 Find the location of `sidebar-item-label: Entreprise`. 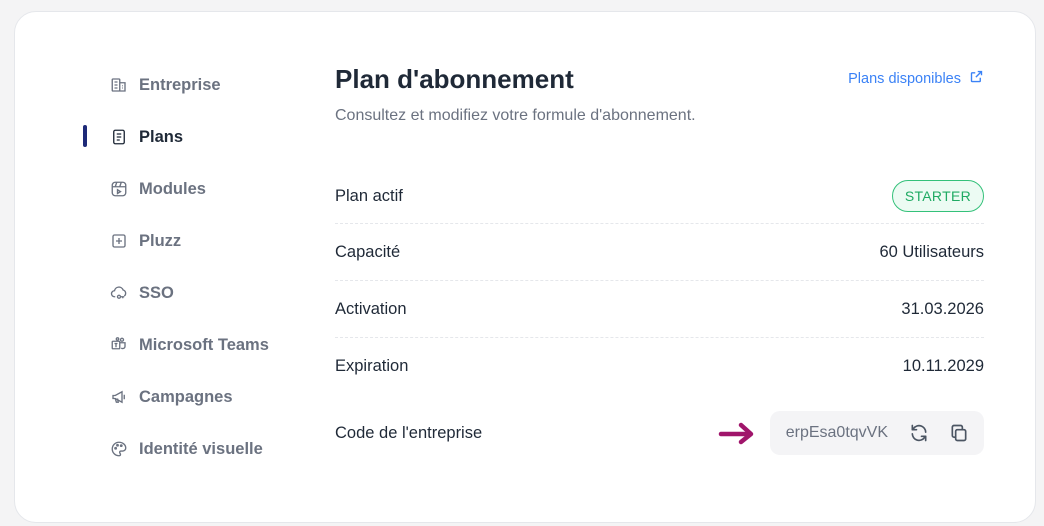

sidebar-item-label: Entreprise is located at coordinates (180, 84).